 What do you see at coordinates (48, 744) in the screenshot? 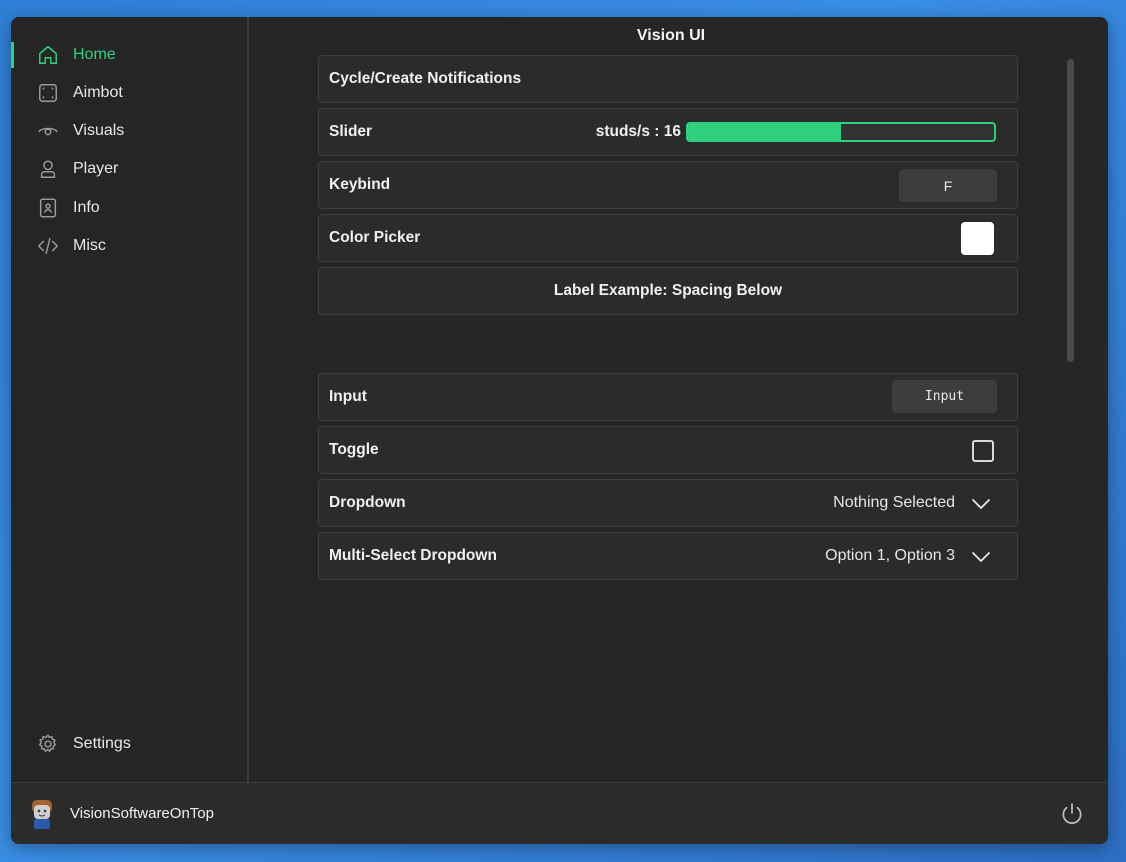
I see `gear-icon` at bounding box center [48, 744].